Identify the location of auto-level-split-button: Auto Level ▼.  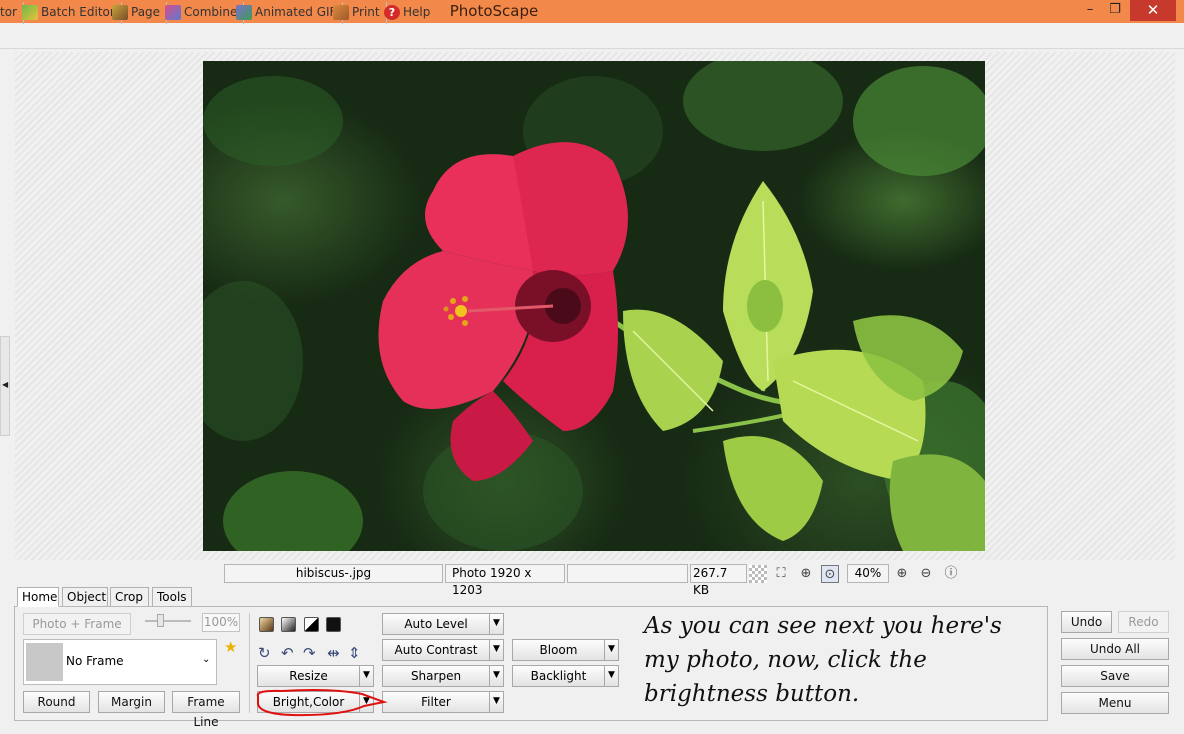
(443, 624).